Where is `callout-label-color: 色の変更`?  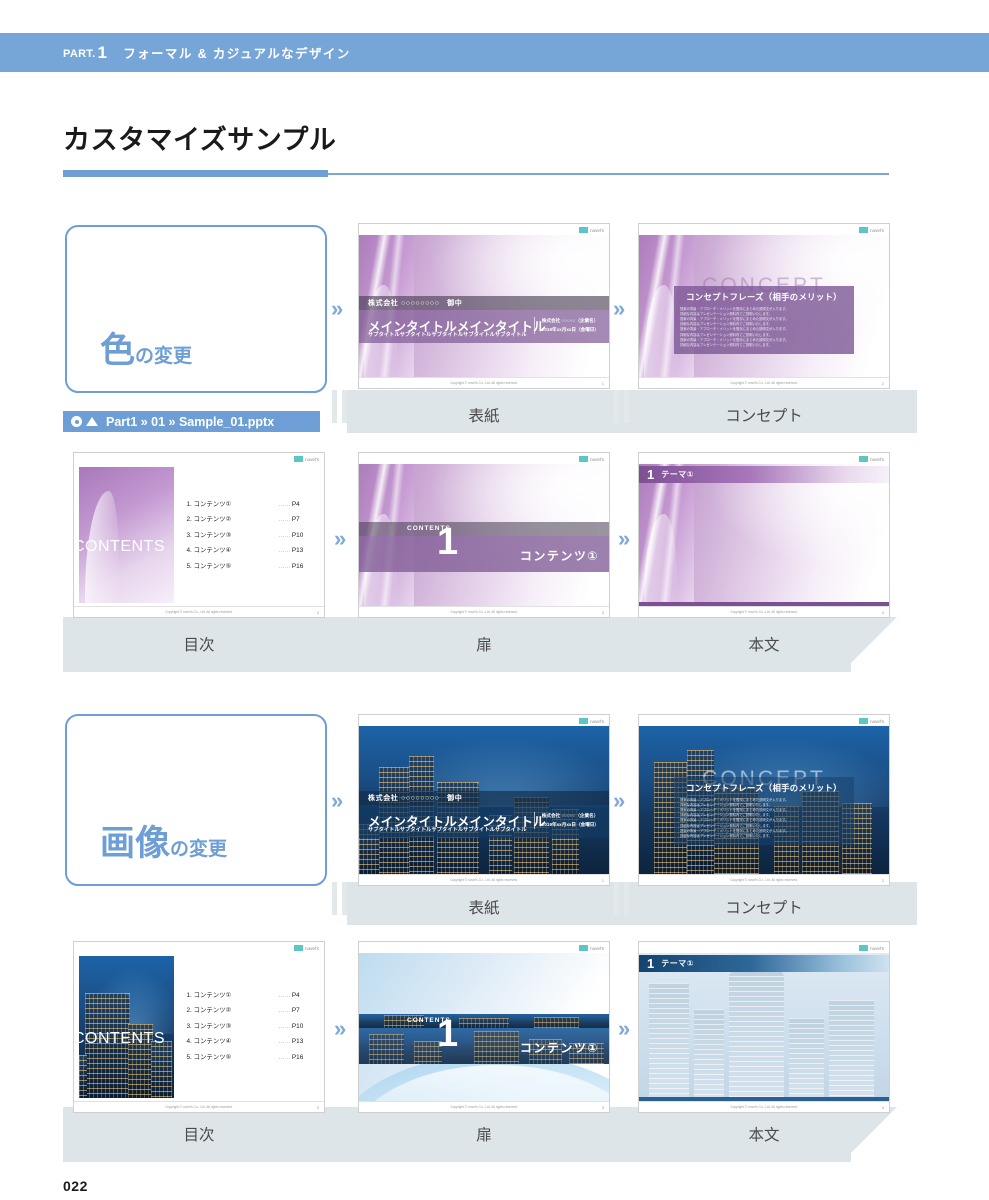
callout-label-color: 色の変更 is located at coordinates (146, 350).